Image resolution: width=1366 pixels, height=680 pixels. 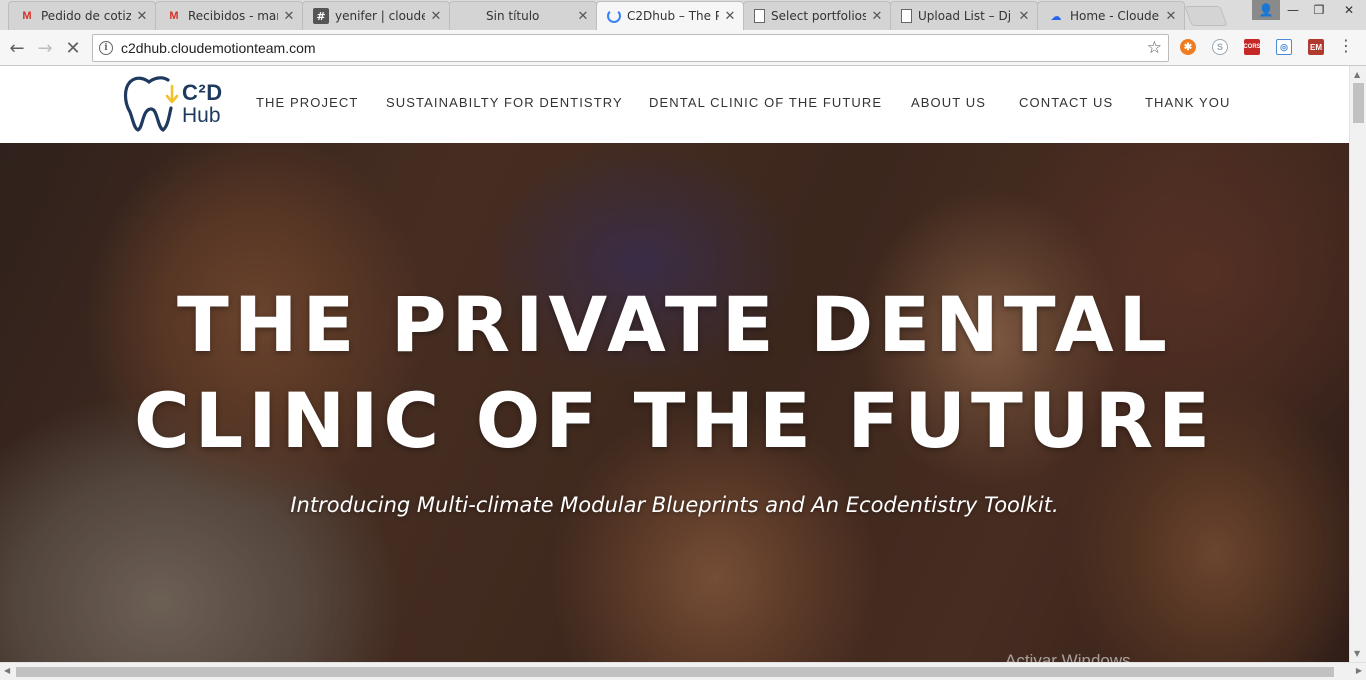 What do you see at coordinates (674, 324) in the screenshot?
I see `hero-title-line-1: THE PRIVATE DENTAL` at bounding box center [674, 324].